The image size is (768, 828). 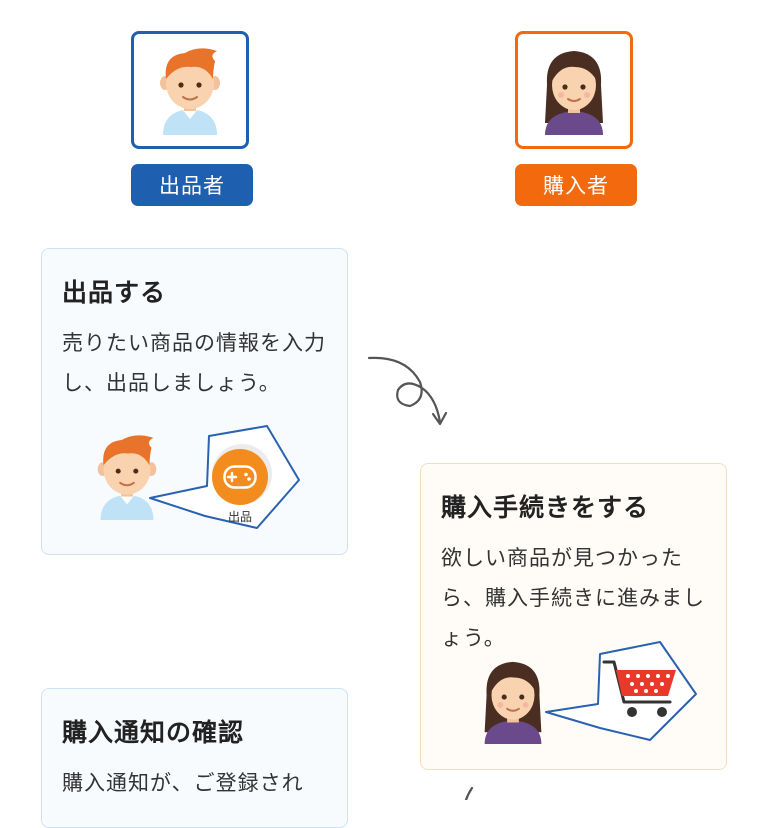 I want to click on seller-avatar-frame, so click(x=190, y=90).